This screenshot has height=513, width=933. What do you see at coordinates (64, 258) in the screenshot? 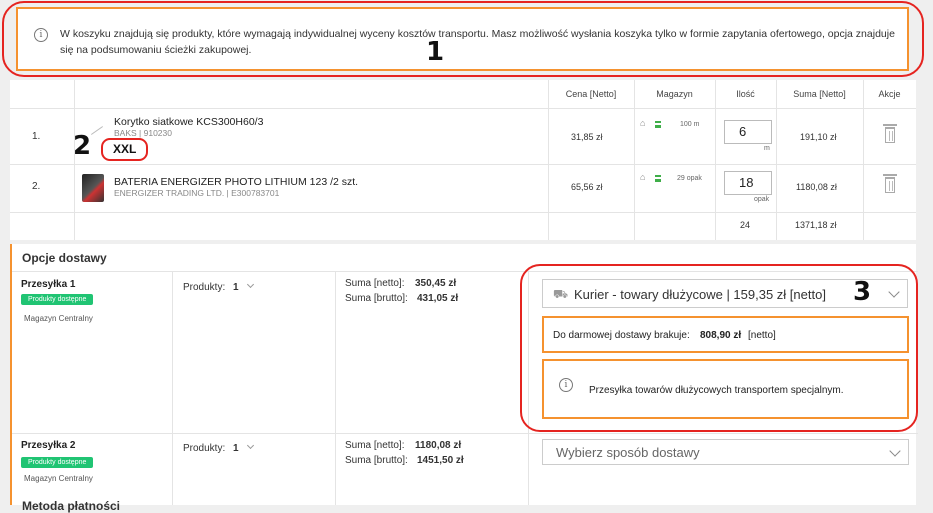
I see `section-title: Opcje dostawy` at bounding box center [64, 258].